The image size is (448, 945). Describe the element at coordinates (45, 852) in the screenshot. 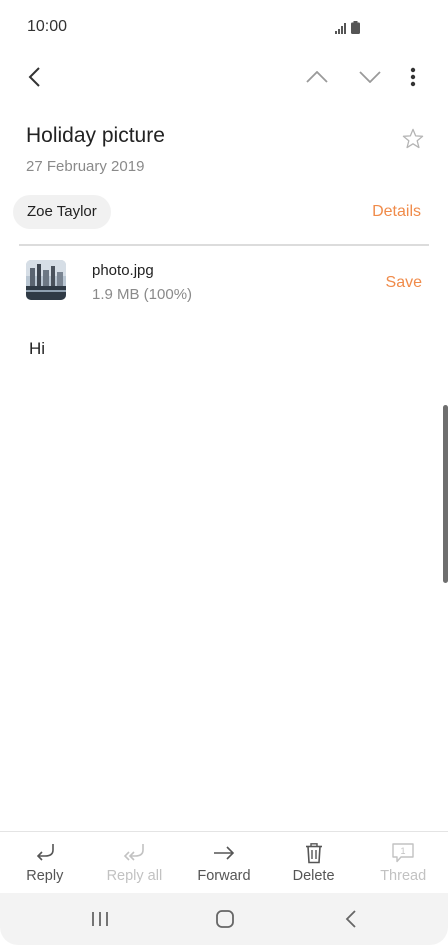

I see `reply-icon` at that location.